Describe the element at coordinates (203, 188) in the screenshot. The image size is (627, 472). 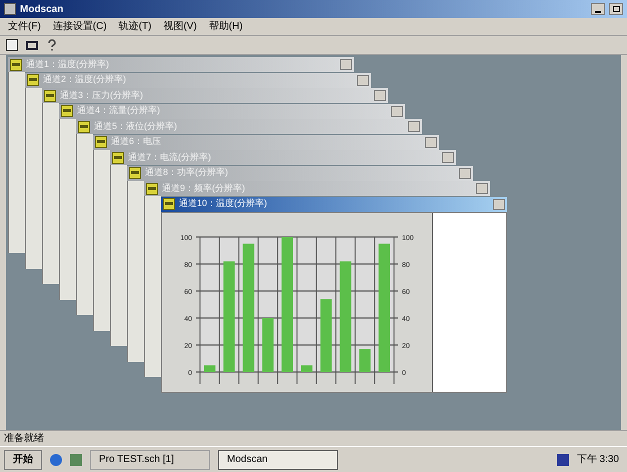
I see `child-title: 通道9：频率(分辨率)` at that location.